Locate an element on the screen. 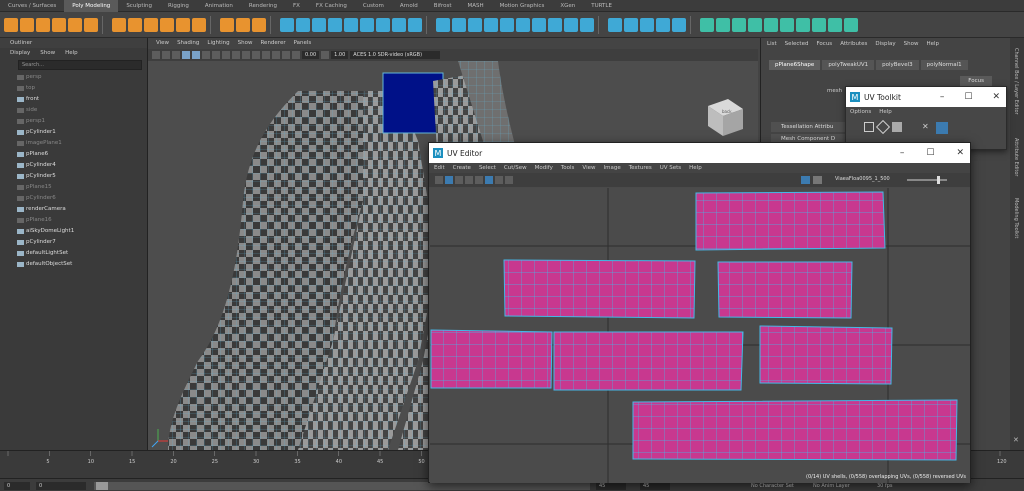  select-square-icon is located at coordinates (869, 127).